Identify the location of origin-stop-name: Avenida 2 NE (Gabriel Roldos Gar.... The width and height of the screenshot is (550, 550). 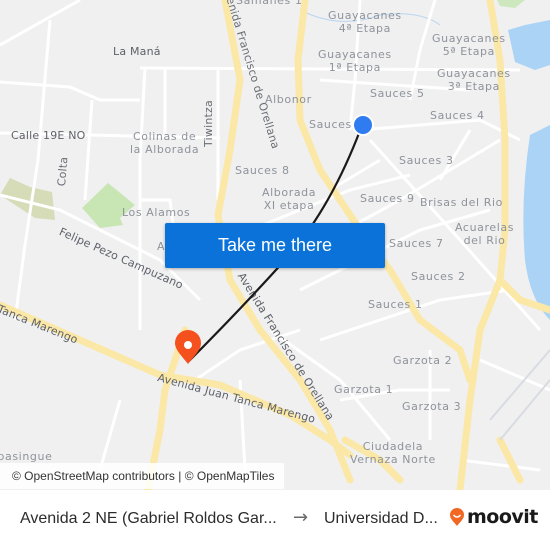
(148, 518).